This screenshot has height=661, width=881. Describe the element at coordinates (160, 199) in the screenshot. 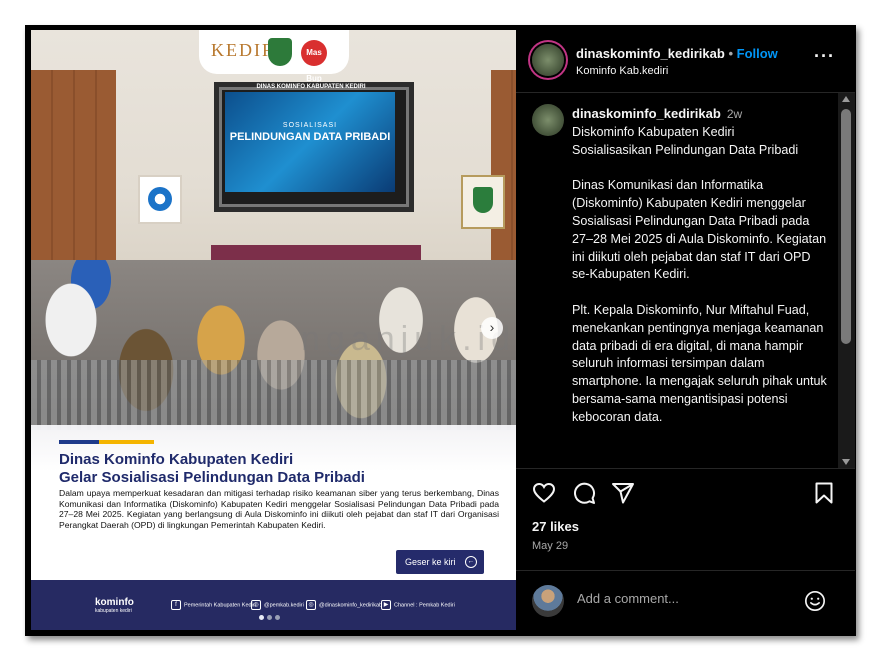

I see `kominfo-wall-logo` at that location.